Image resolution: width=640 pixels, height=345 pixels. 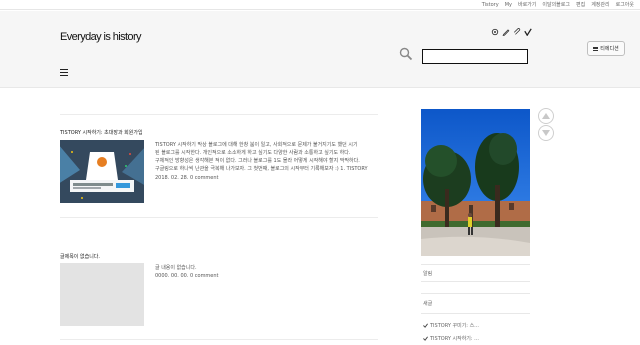 I want to click on search-input, so click(x=475, y=56).